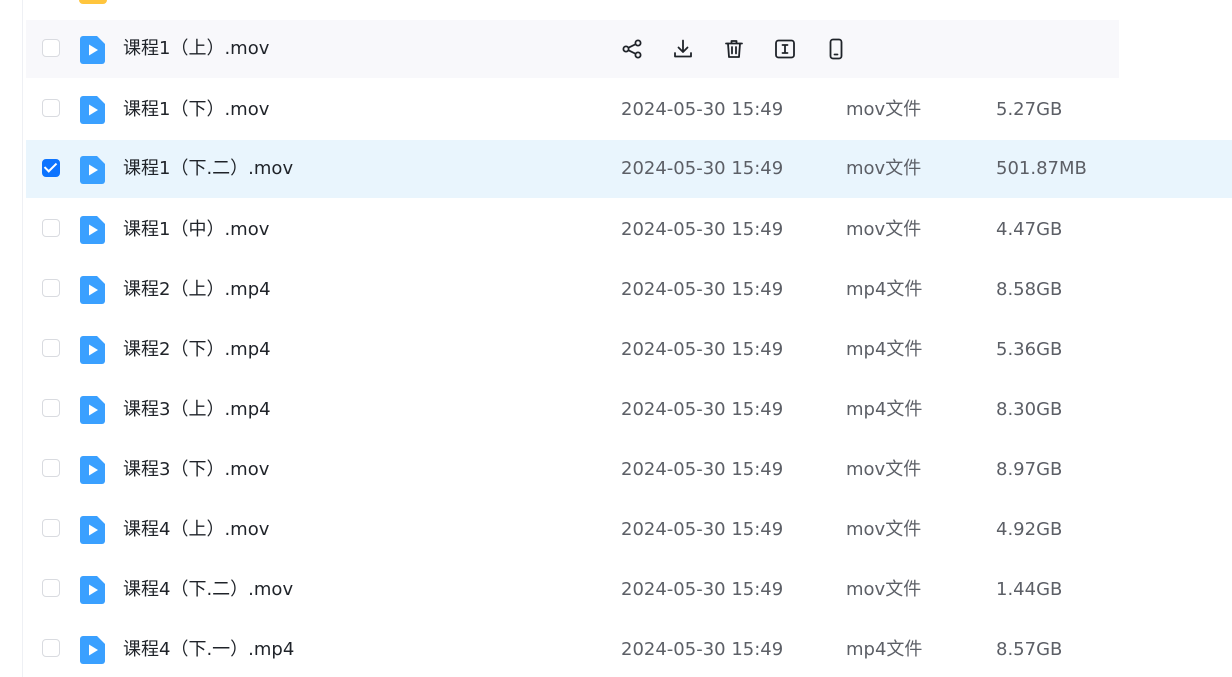  What do you see at coordinates (1029, 109) in the screenshot?
I see `file-size: 5.27GB` at bounding box center [1029, 109].